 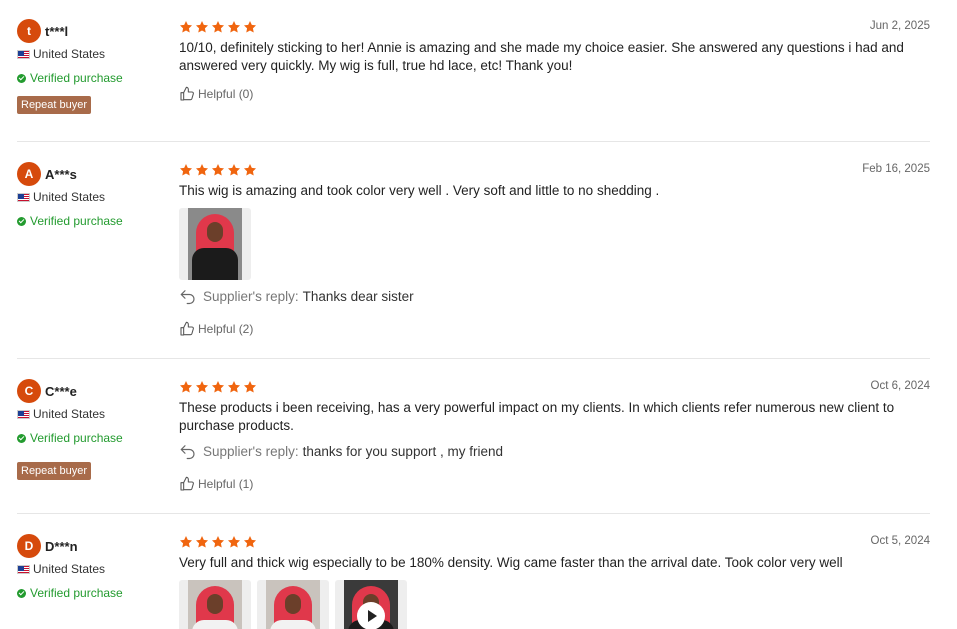 What do you see at coordinates (61, 546) in the screenshot?
I see `reviewer-name: D***n` at bounding box center [61, 546].